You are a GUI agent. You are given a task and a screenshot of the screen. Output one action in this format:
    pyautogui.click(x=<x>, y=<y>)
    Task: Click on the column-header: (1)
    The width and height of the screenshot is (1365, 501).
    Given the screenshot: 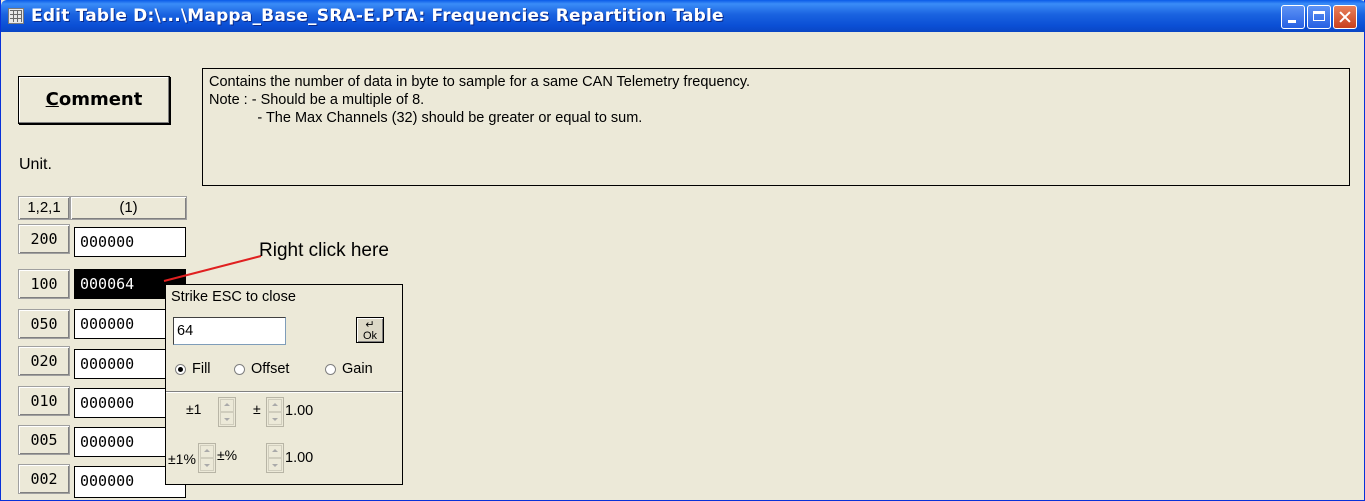 What is the action you would take?
    pyautogui.click(x=128, y=208)
    